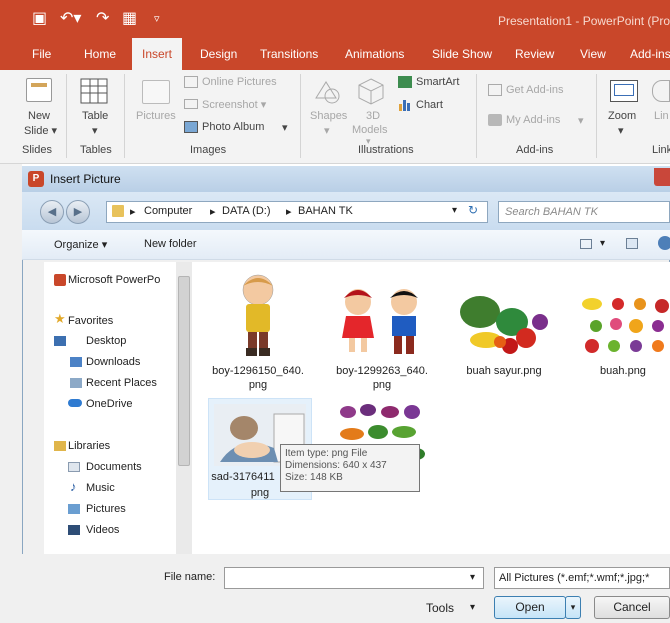 The height and width of the screenshot is (623, 670). I want to click on new-slide-icon, so click(39, 90).